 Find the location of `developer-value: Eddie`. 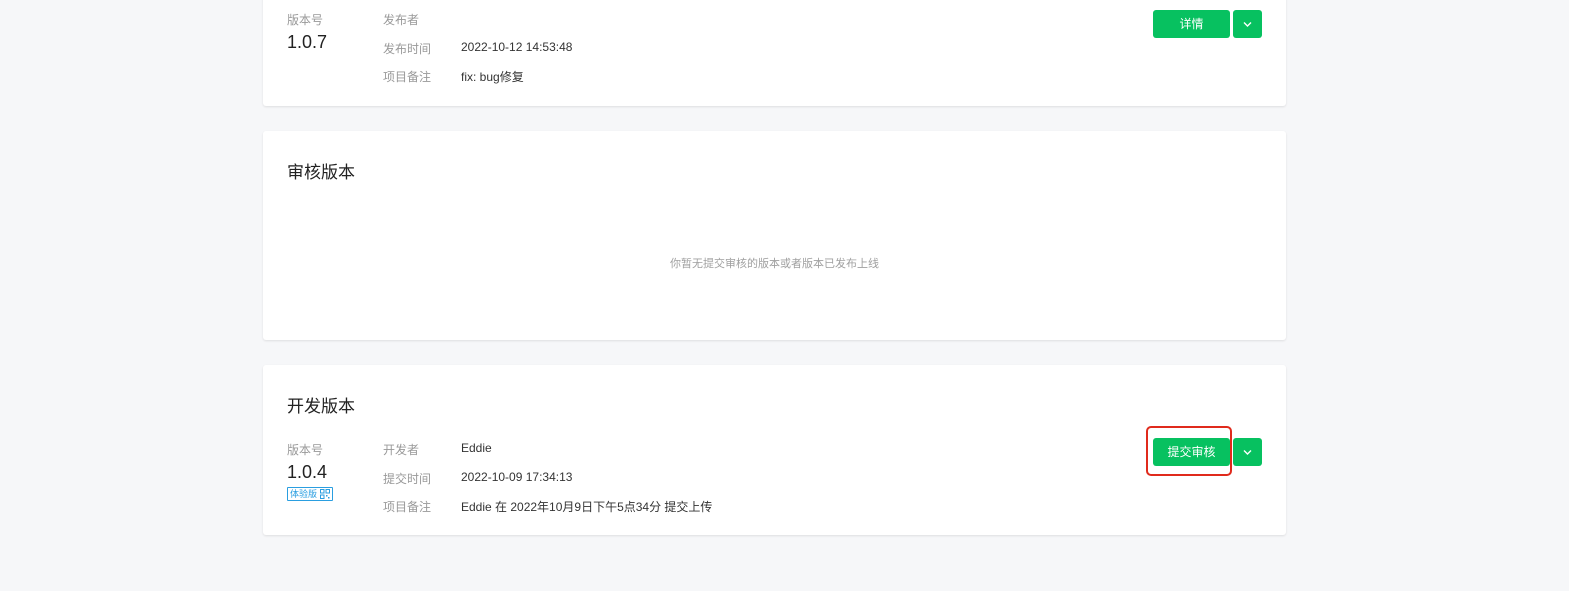

developer-value: Eddie is located at coordinates (476, 448).